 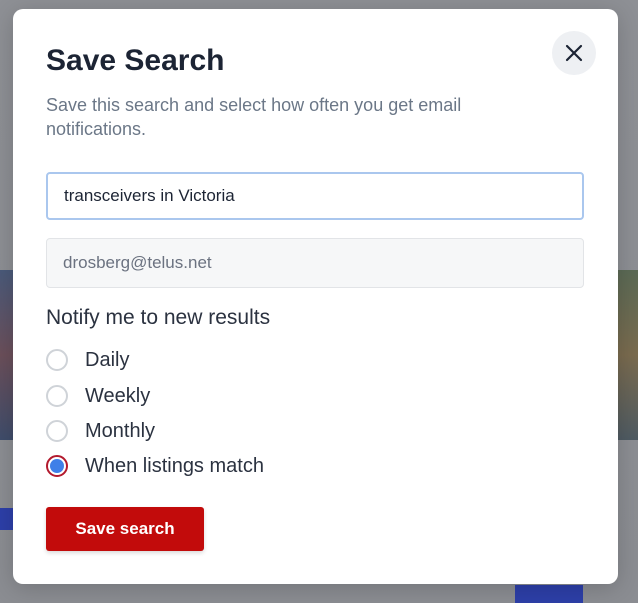 I want to click on radio-option-when-listings-match: When listings match, so click(x=155, y=466).